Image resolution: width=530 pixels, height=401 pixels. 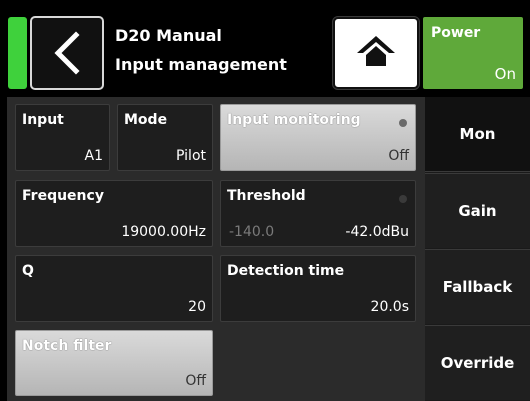 What do you see at coordinates (114, 213) in the screenshot?
I see `frequency-field: Frequency 19000.00Hz` at bounding box center [114, 213].